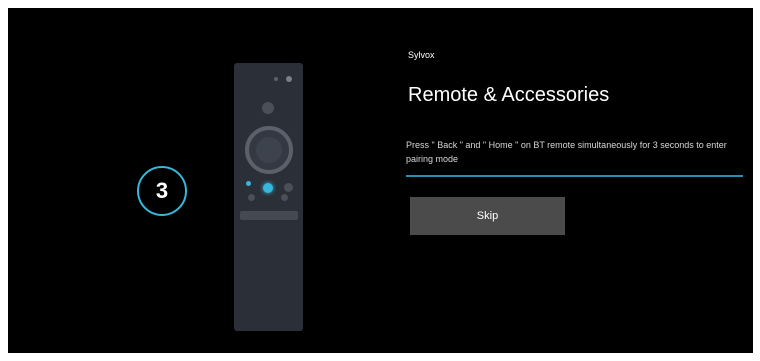 This screenshot has height=361, width=760. Describe the element at coordinates (269, 215) in the screenshot. I see `remote-shortcut-bar` at that location.